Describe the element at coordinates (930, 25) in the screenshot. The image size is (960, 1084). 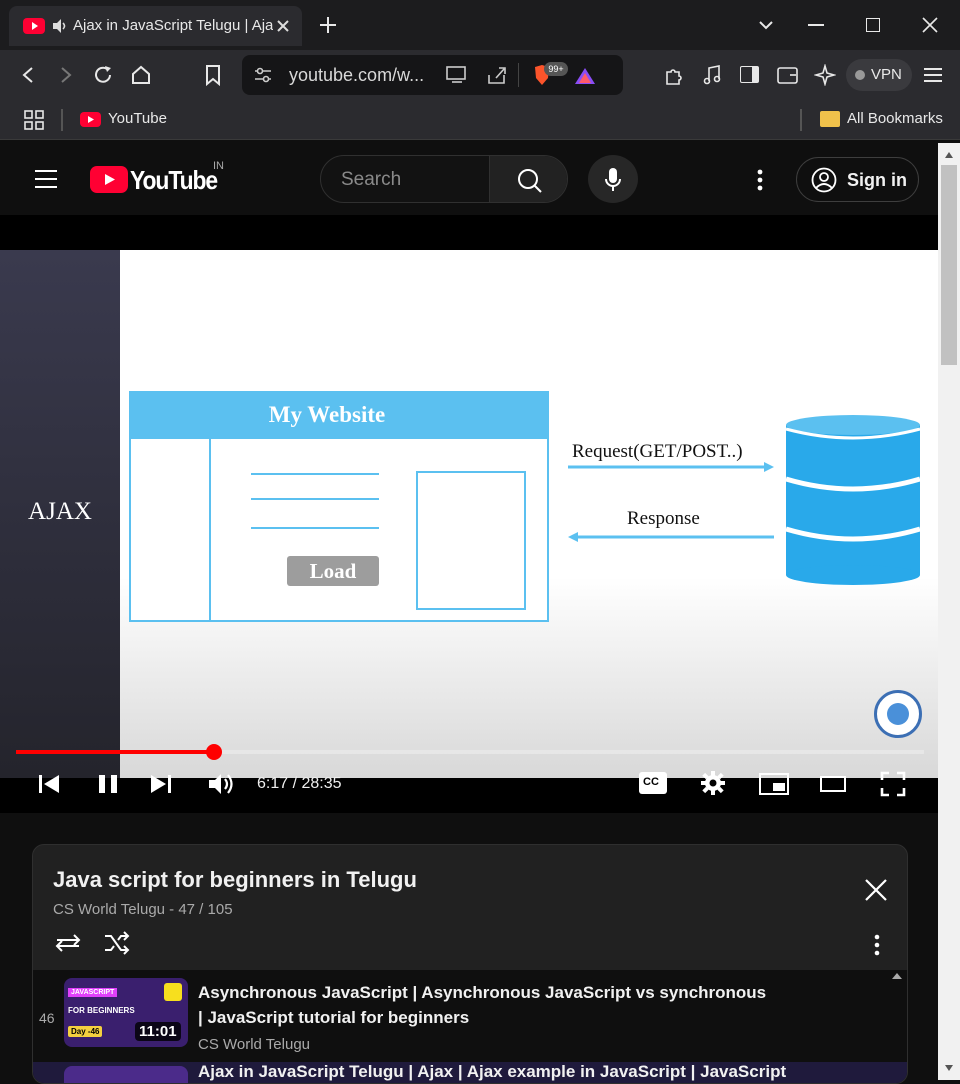
I see `window-close-icon` at that location.